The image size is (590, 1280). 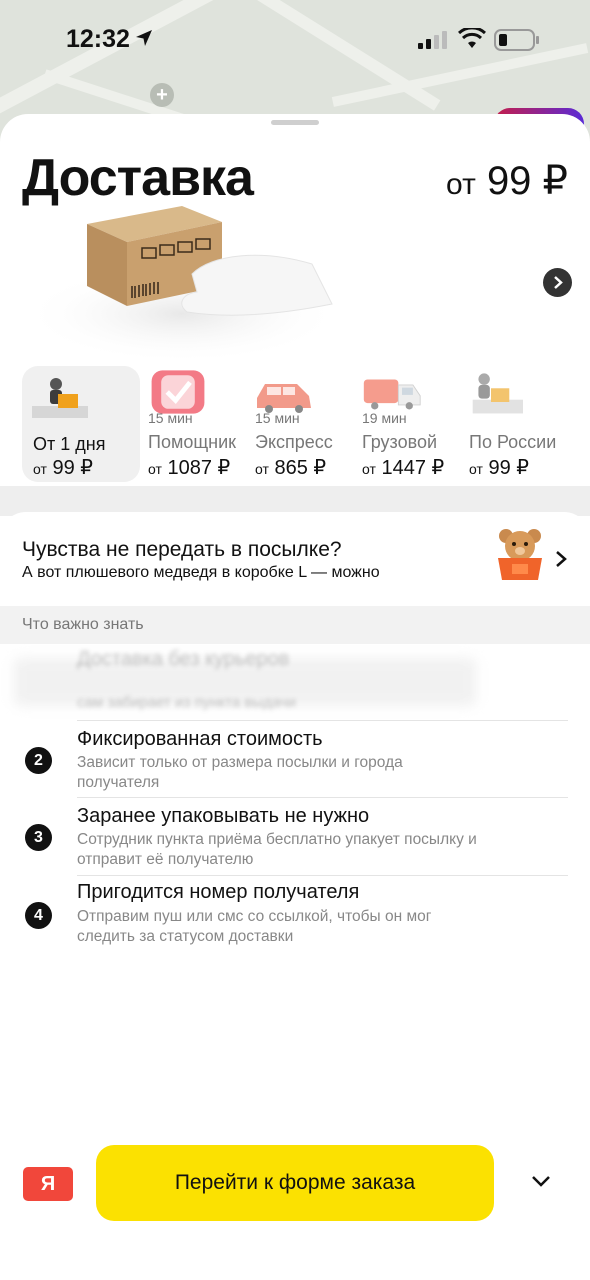 I want to click on step-number-badge: 4, so click(x=38, y=915).